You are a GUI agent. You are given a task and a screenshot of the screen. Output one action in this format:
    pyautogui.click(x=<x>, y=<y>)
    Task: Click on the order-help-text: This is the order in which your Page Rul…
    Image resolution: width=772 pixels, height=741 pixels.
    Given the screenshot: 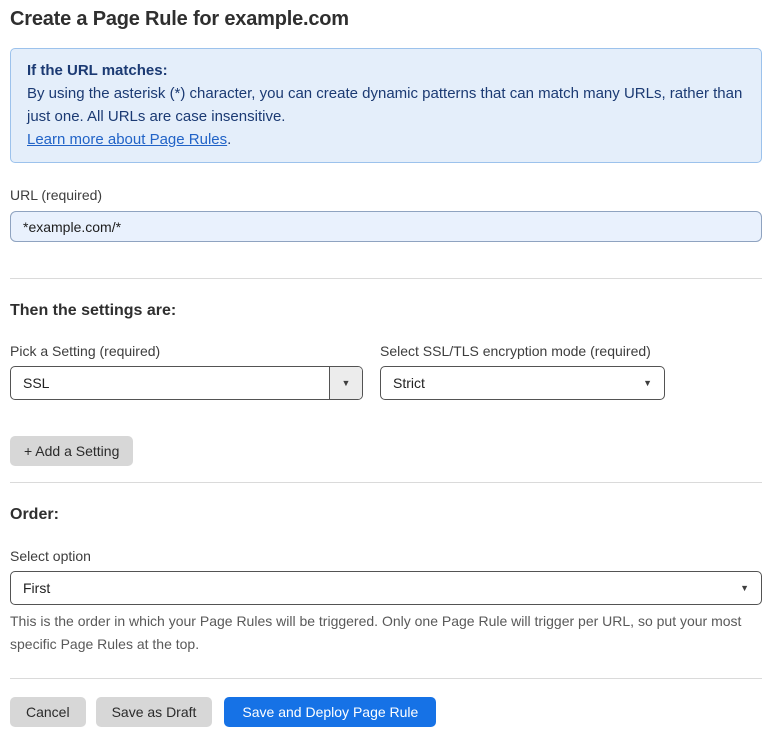 What is the action you would take?
    pyautogui.click(x=376, y=632)
    